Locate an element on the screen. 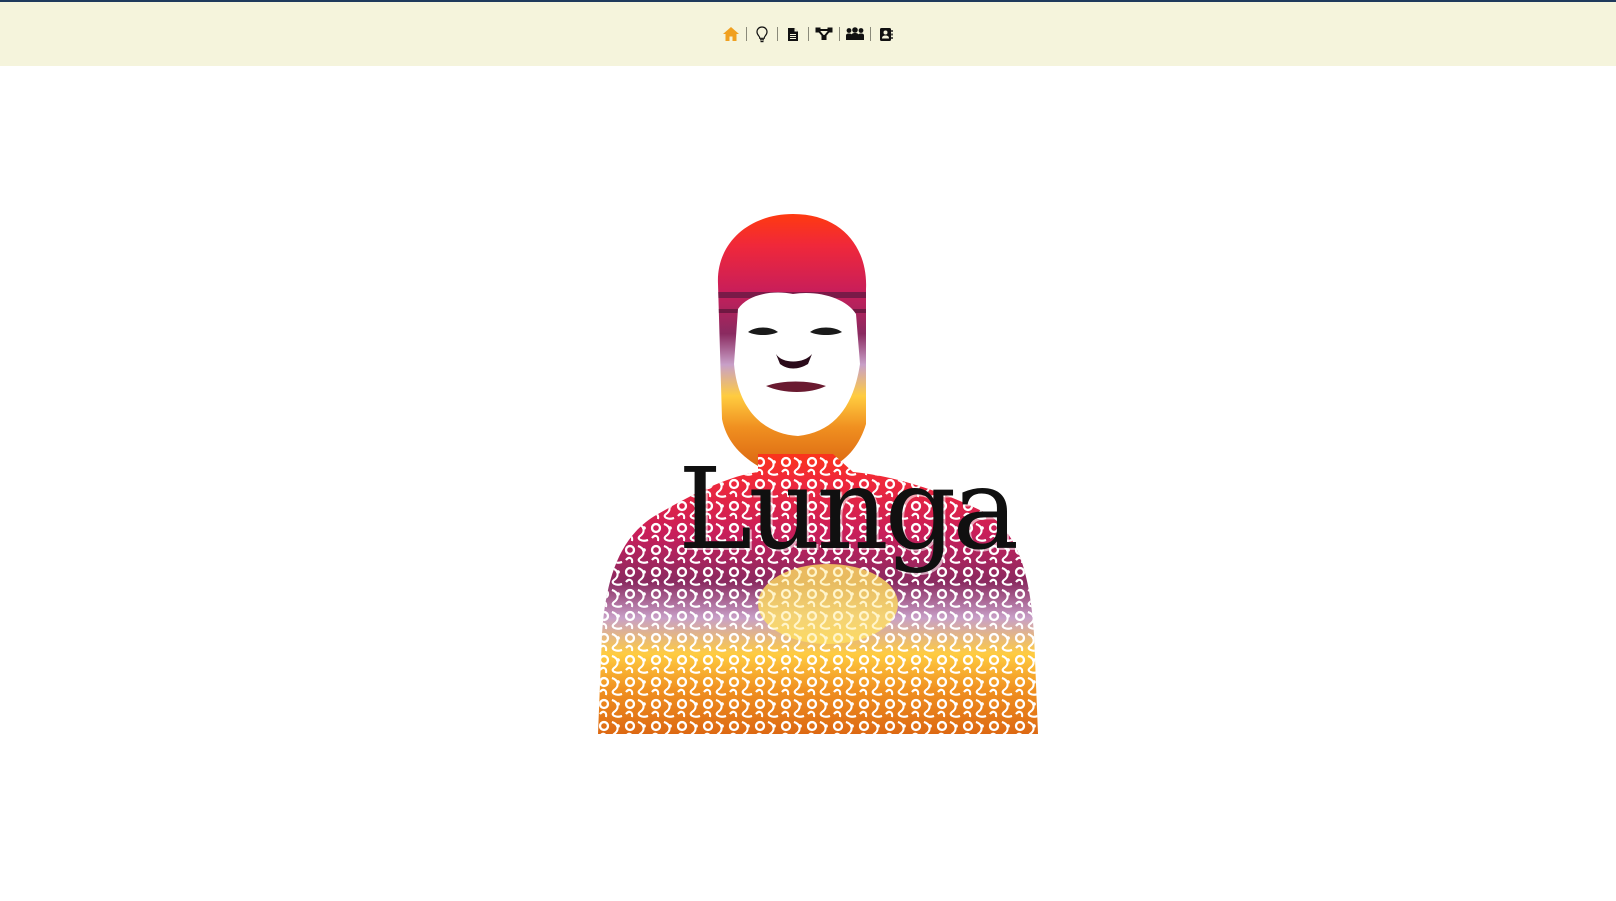 This screenshot has height=901, width=1616. nav-network is located at coordinates (824, 34).